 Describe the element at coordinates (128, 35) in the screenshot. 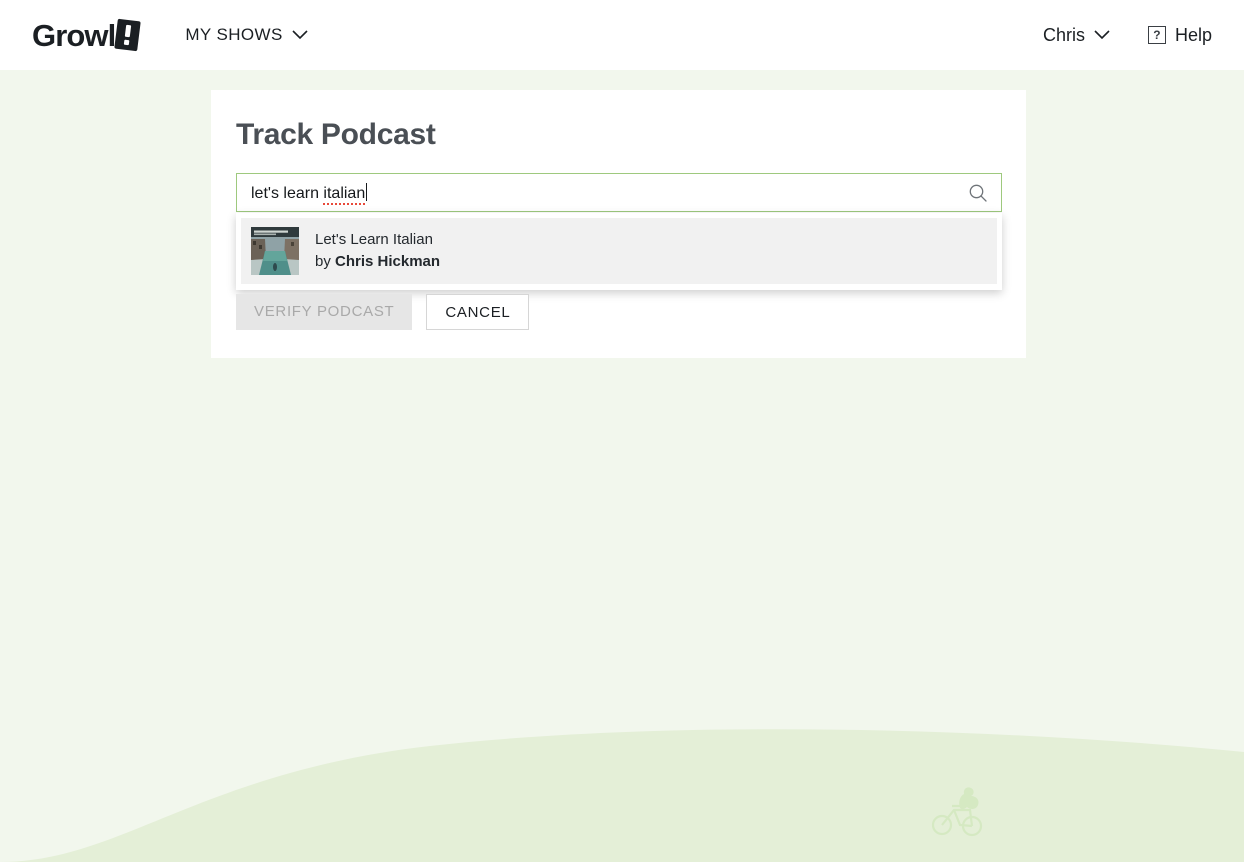

I see `exclamation-mark-logo-icon` at that location.